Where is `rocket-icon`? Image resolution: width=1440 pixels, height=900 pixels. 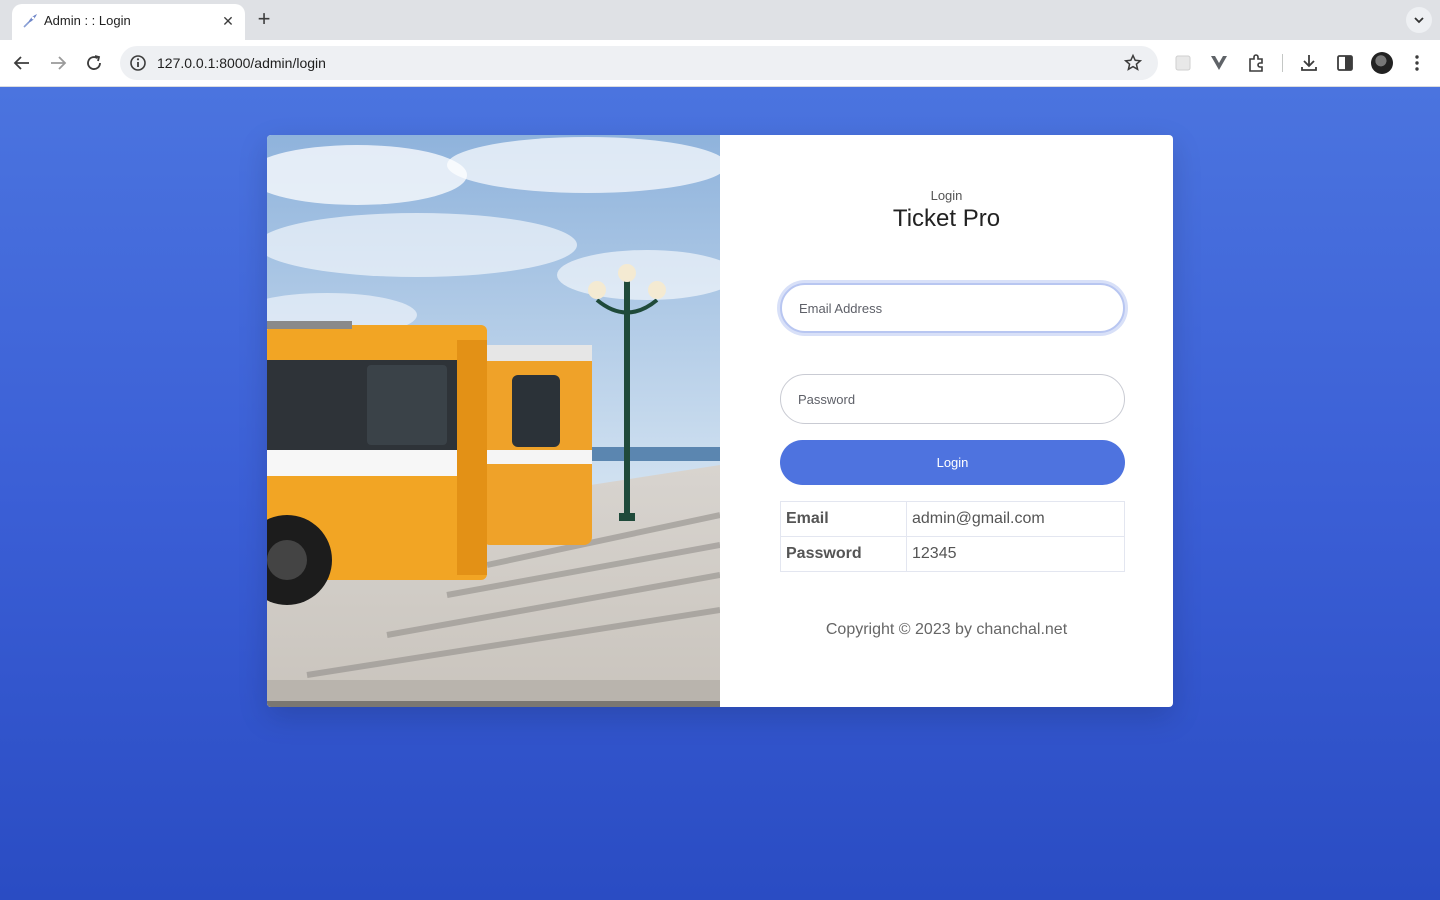
rocket-icon is located at coordinates (30, 21).